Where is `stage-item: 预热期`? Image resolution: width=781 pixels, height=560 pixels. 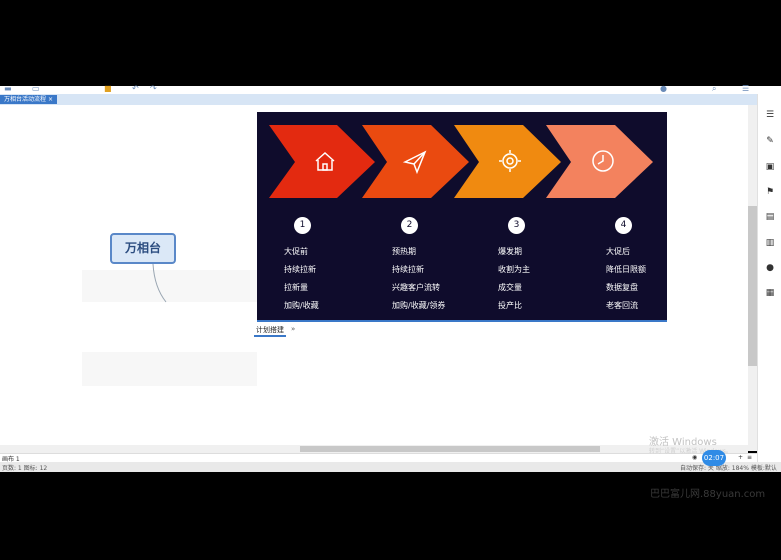 stage-item: 预热期 is located at coordinates (404, 251).